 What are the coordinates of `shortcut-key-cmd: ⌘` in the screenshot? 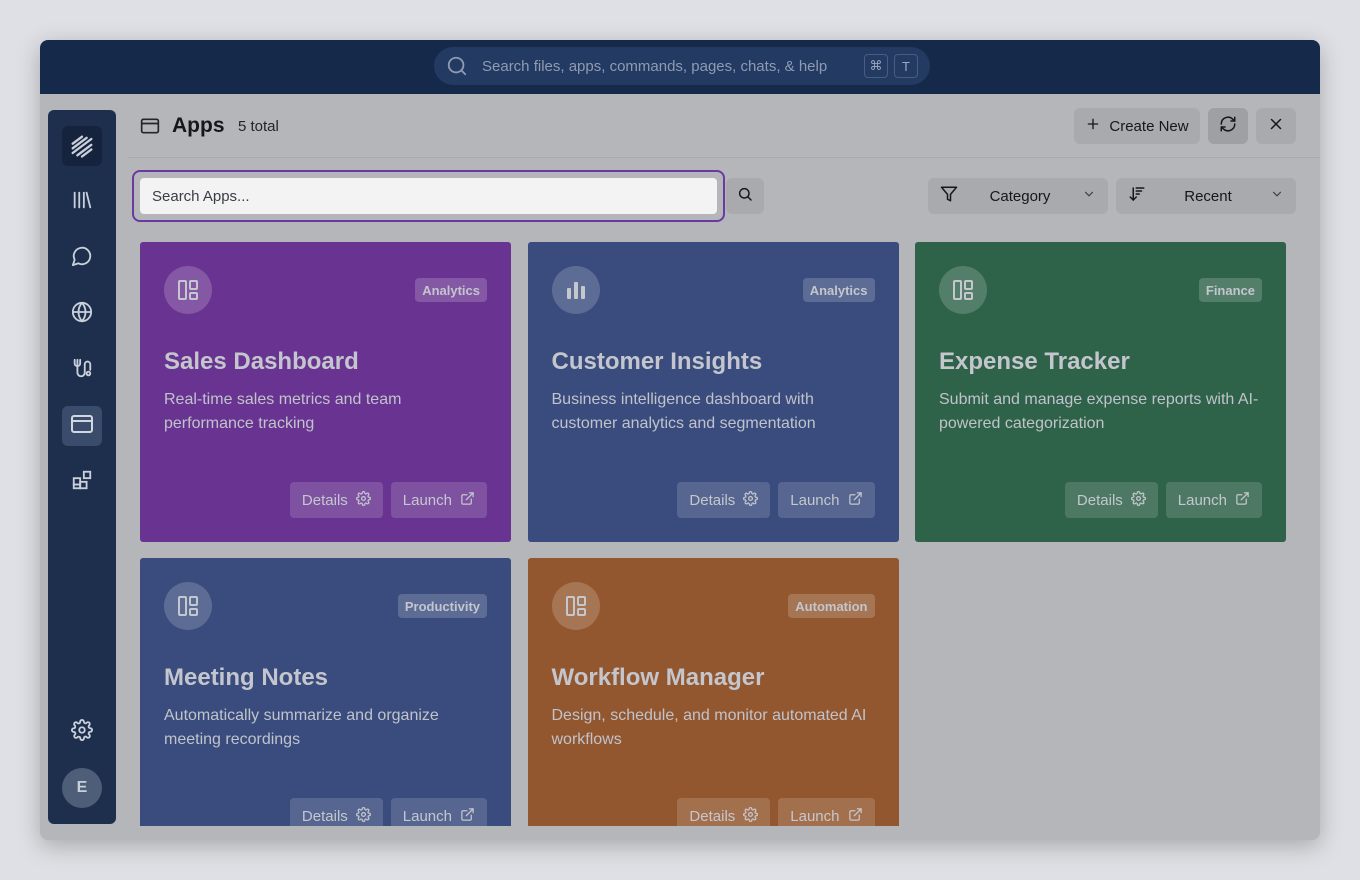 It's located at (876, 66).